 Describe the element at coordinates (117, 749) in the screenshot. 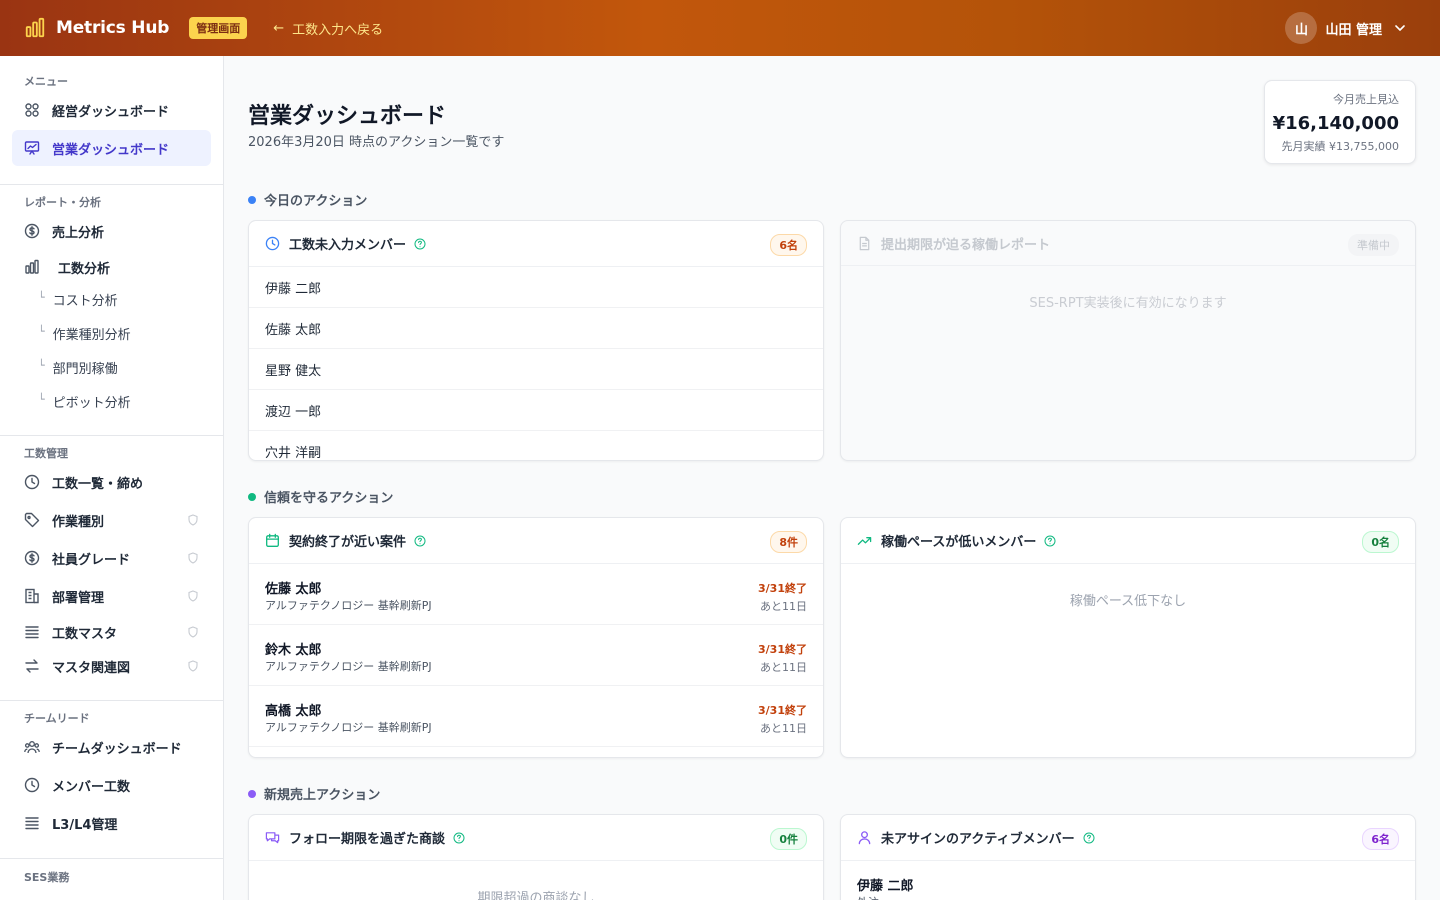

I see `sidebar-item-label: チームダッシュボード` at that location.